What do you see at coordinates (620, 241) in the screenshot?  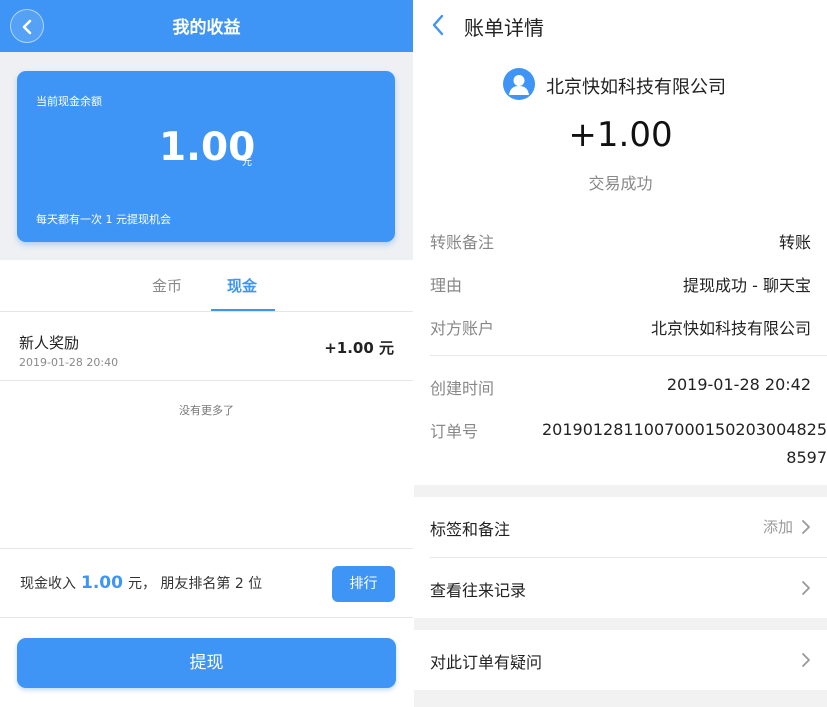 I see `detail-row-remark: 转账备注 转账` at bounding box center [620, 241].